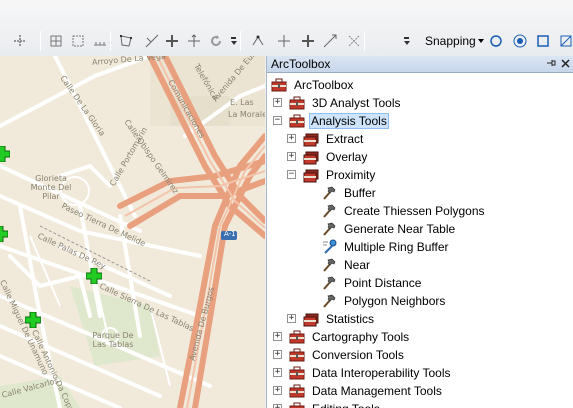 This screenshot has width=573, height=408. I want to click on tree-item-label: ArcToolbox, so click(324, 85).